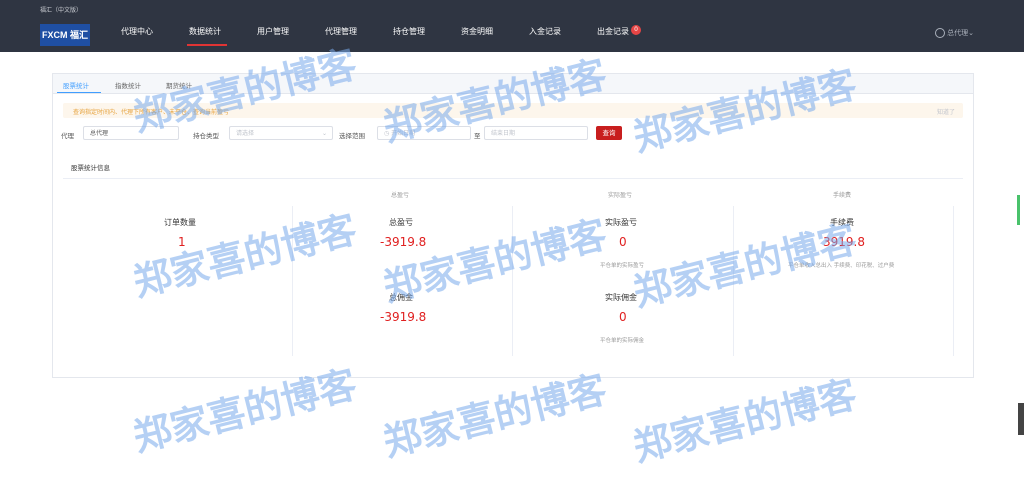 The width and height of the screenshot is (1024, 491). I want to click on range-label: 选择范围, so click(352, 136).